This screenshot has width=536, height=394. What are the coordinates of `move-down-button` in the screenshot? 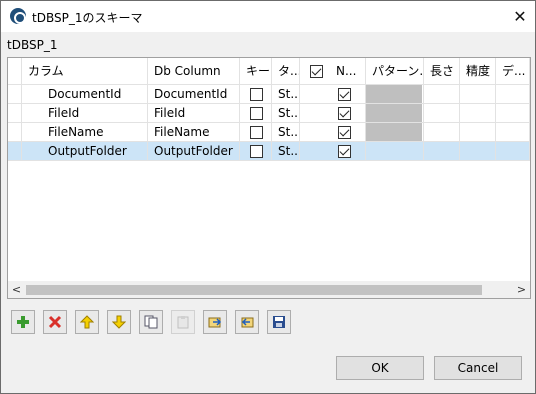 It's located at (119, 322).